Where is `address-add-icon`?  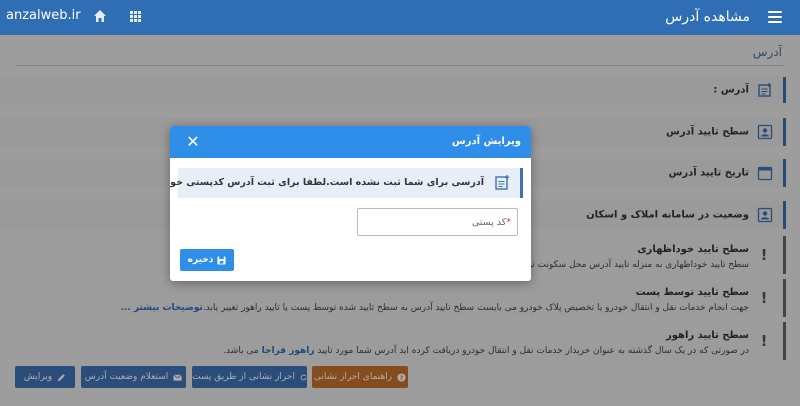 address-add-icon is located at coordinates (502, 182).